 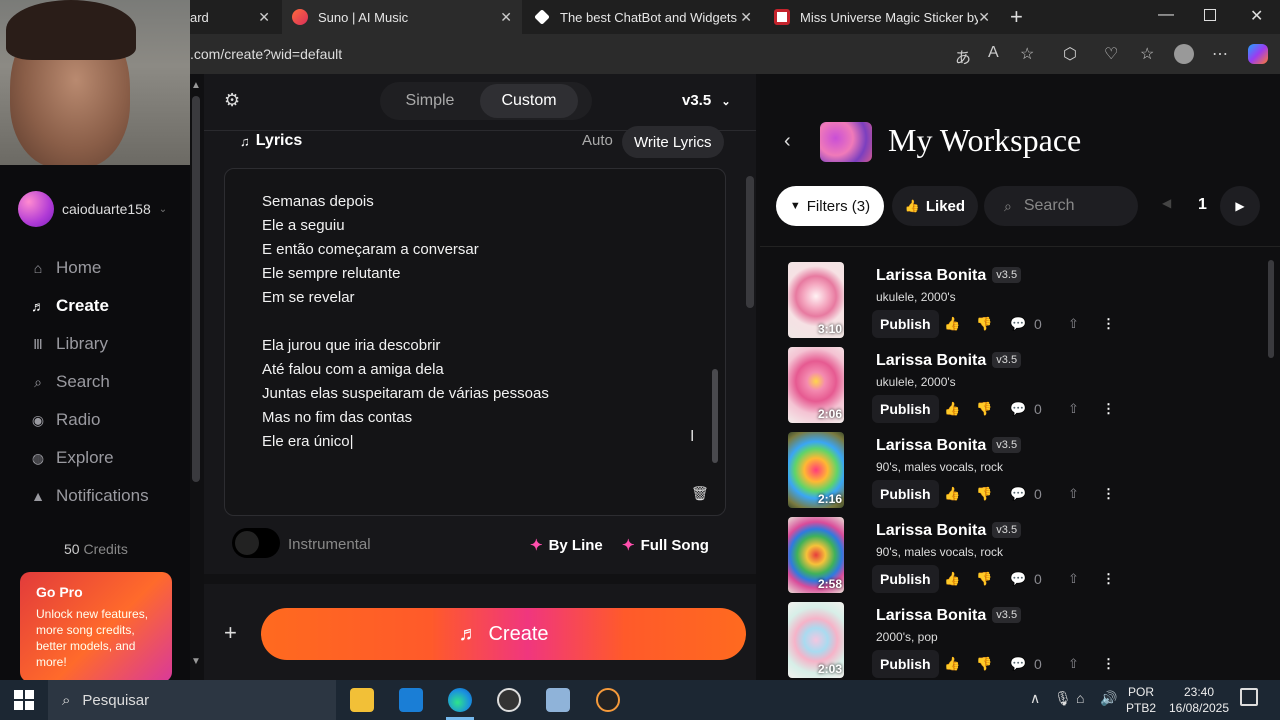 I want to click on clock: 23:40 16/08/2025, so click(x=1199, y=700).